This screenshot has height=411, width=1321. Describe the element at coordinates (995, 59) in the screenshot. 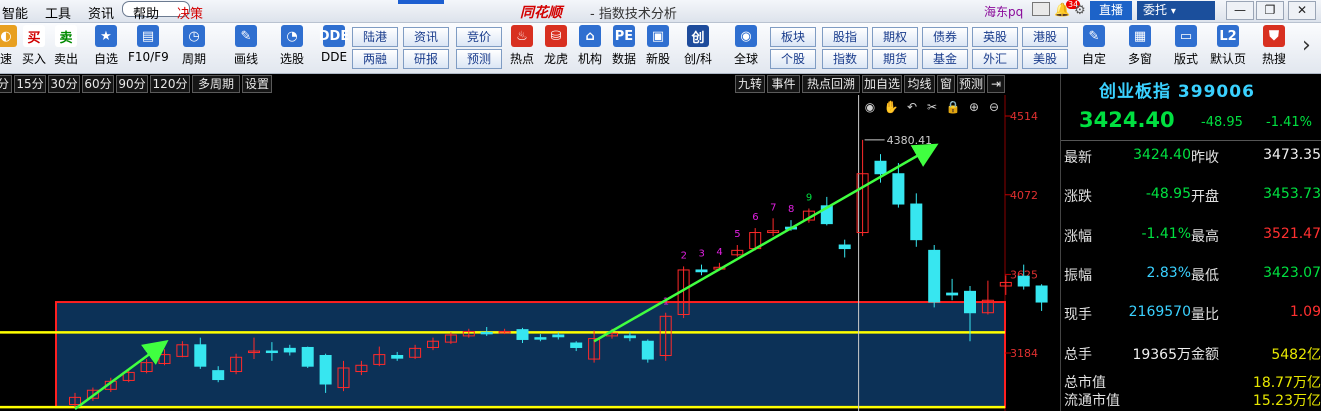

I see `market-1-4-button: 外汇` at that location.